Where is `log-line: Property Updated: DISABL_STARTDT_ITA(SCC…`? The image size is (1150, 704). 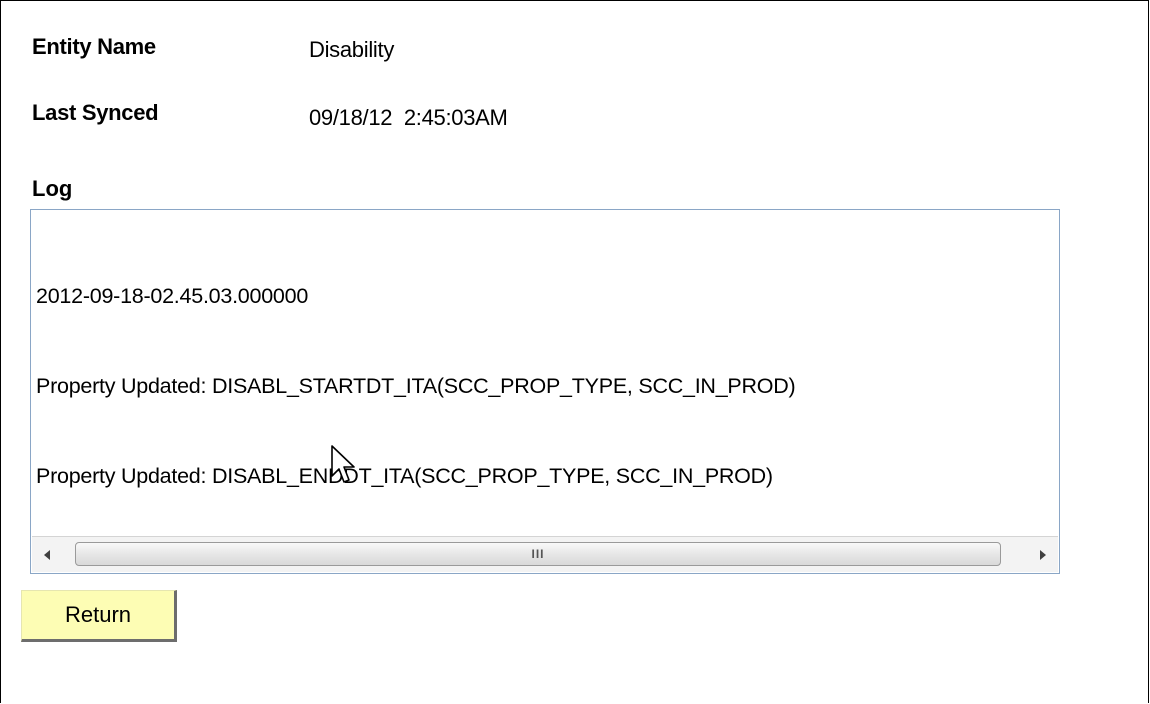
log-line: Property Updated: DISABL_STARTDT_ITA(SCC… is located at coordinates (416, 386).